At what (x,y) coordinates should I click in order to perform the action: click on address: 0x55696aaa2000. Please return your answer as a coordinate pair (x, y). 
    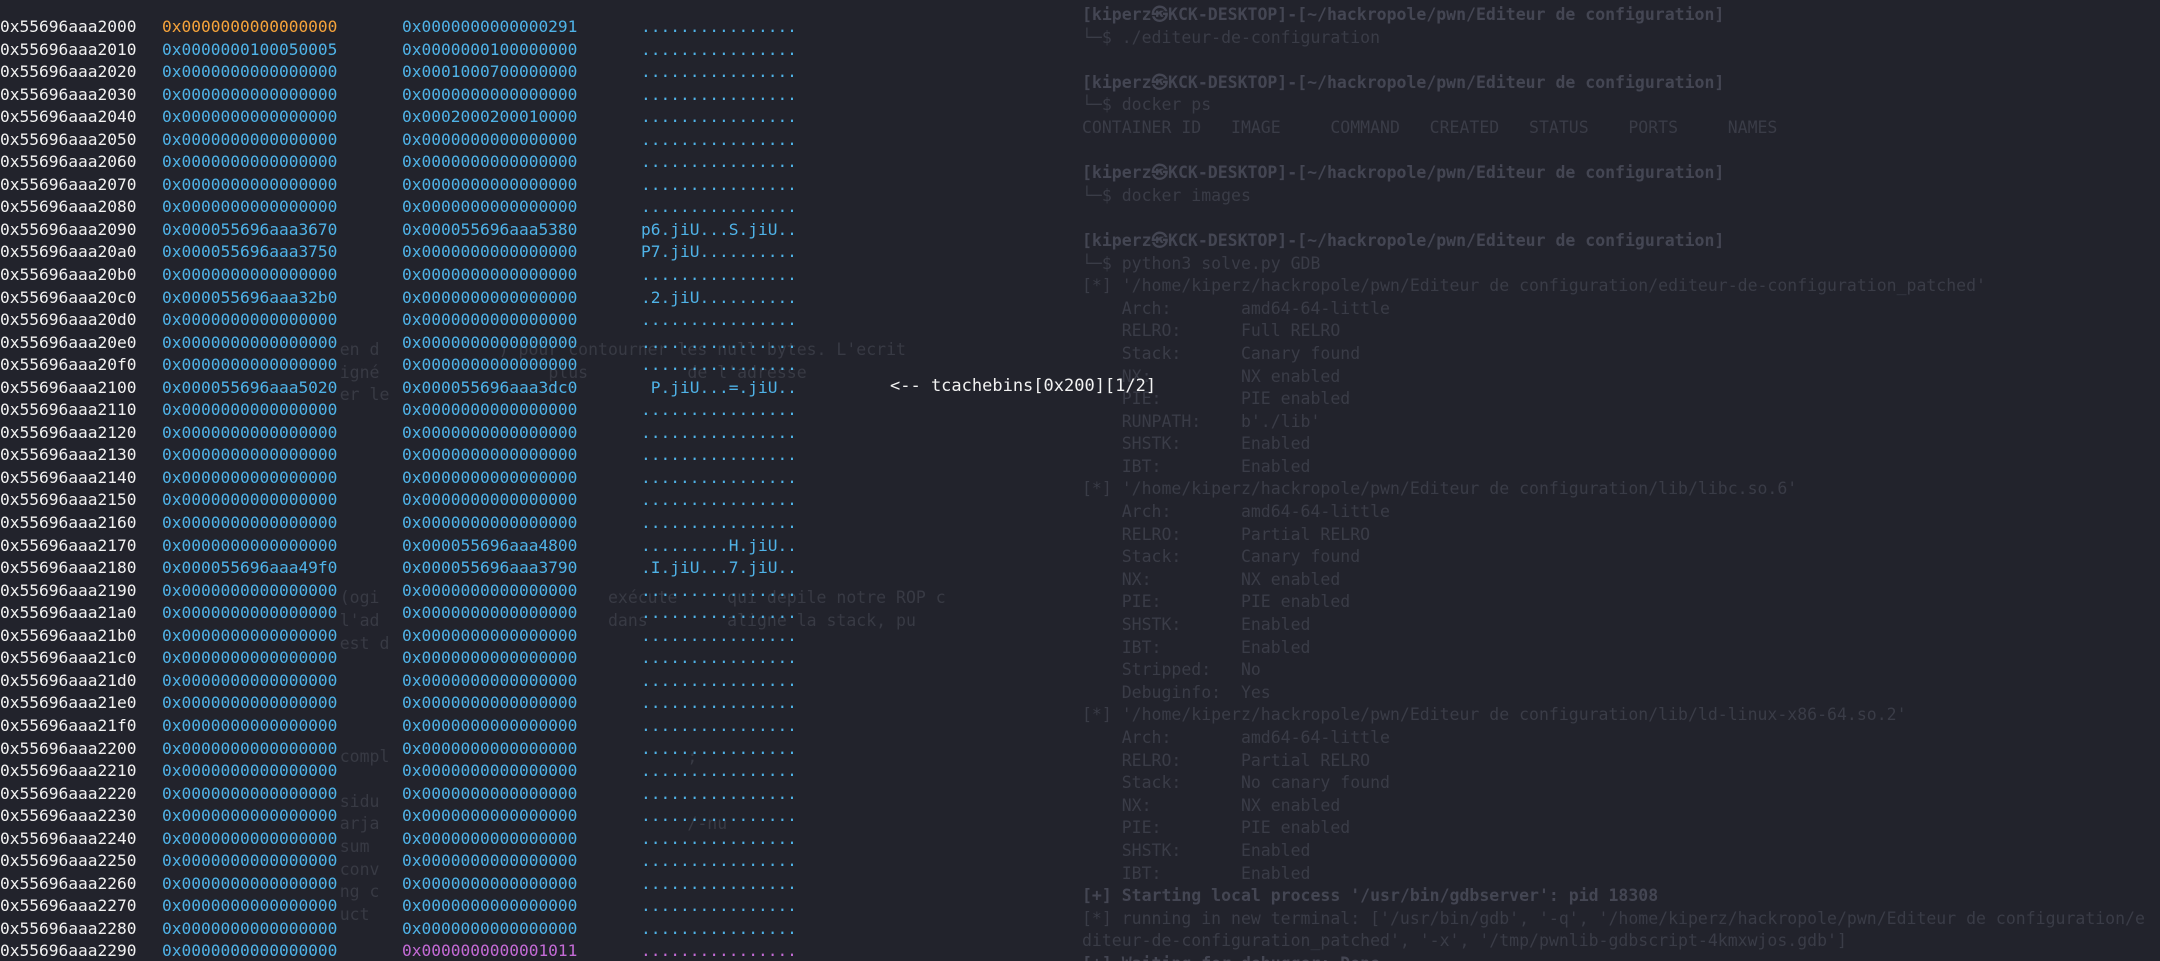
    Looking at the image, I should click on (68, 26).